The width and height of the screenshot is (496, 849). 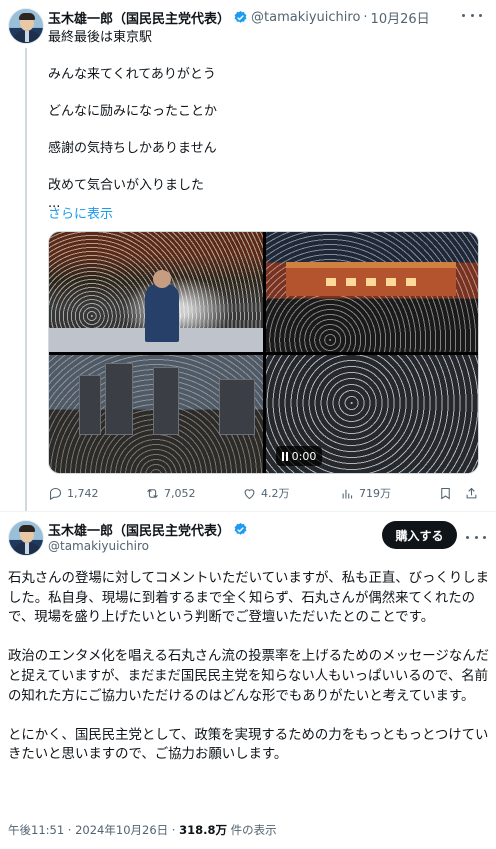 I want to click on reply-icon, so click(x=55, y=493).